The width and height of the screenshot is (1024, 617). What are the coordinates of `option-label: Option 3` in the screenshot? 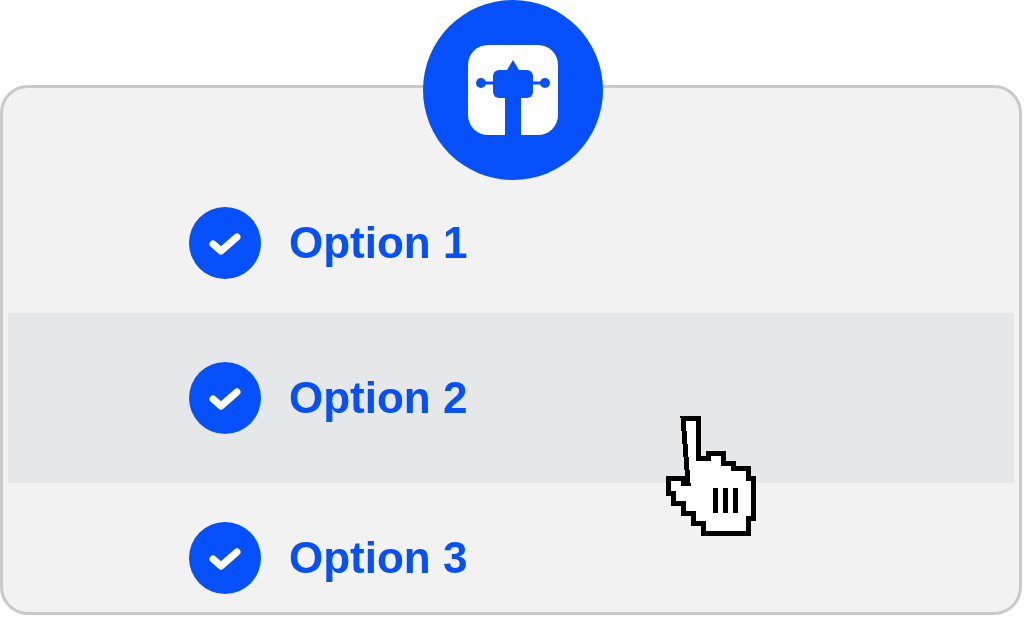 It's located at (378, 557).